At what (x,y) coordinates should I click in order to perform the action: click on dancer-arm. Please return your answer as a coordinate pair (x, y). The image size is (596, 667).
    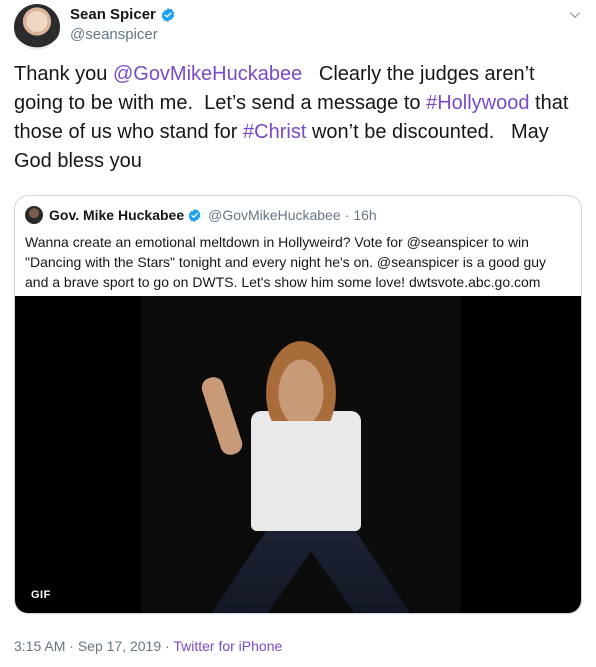
    Looking at the image, I should click on (222, 416).